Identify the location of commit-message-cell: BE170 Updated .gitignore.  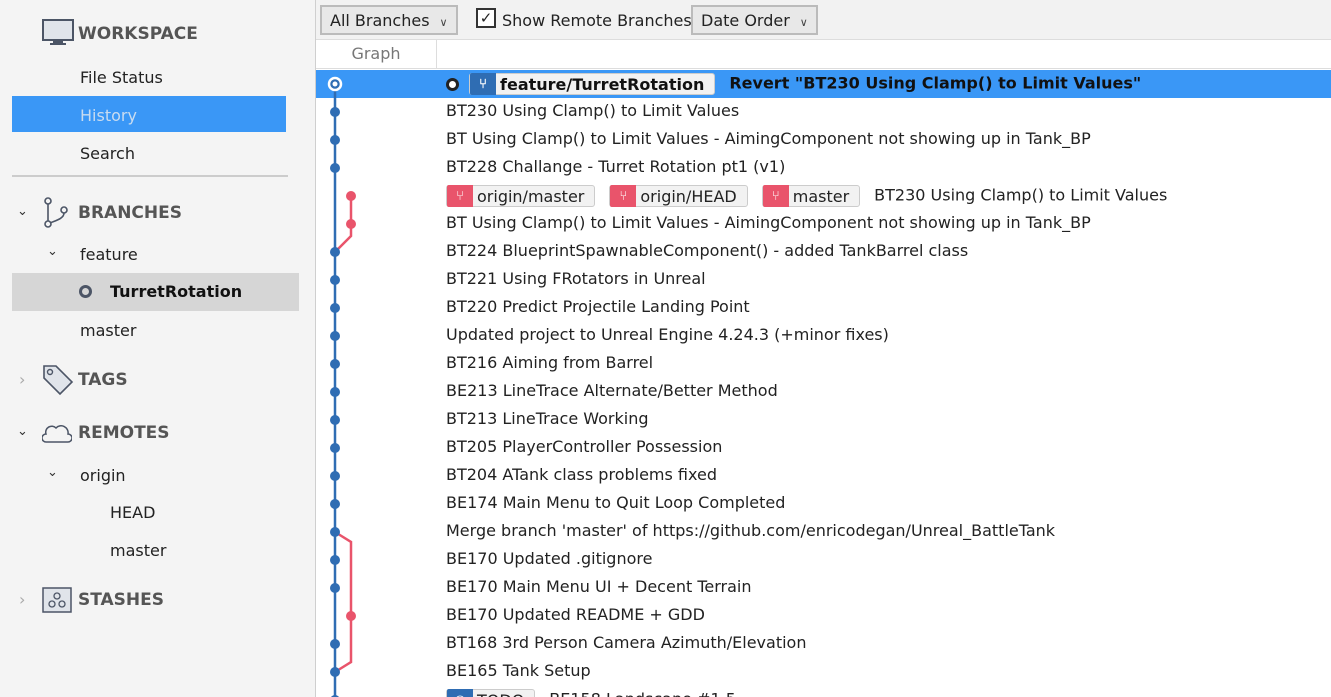
(549, 558).